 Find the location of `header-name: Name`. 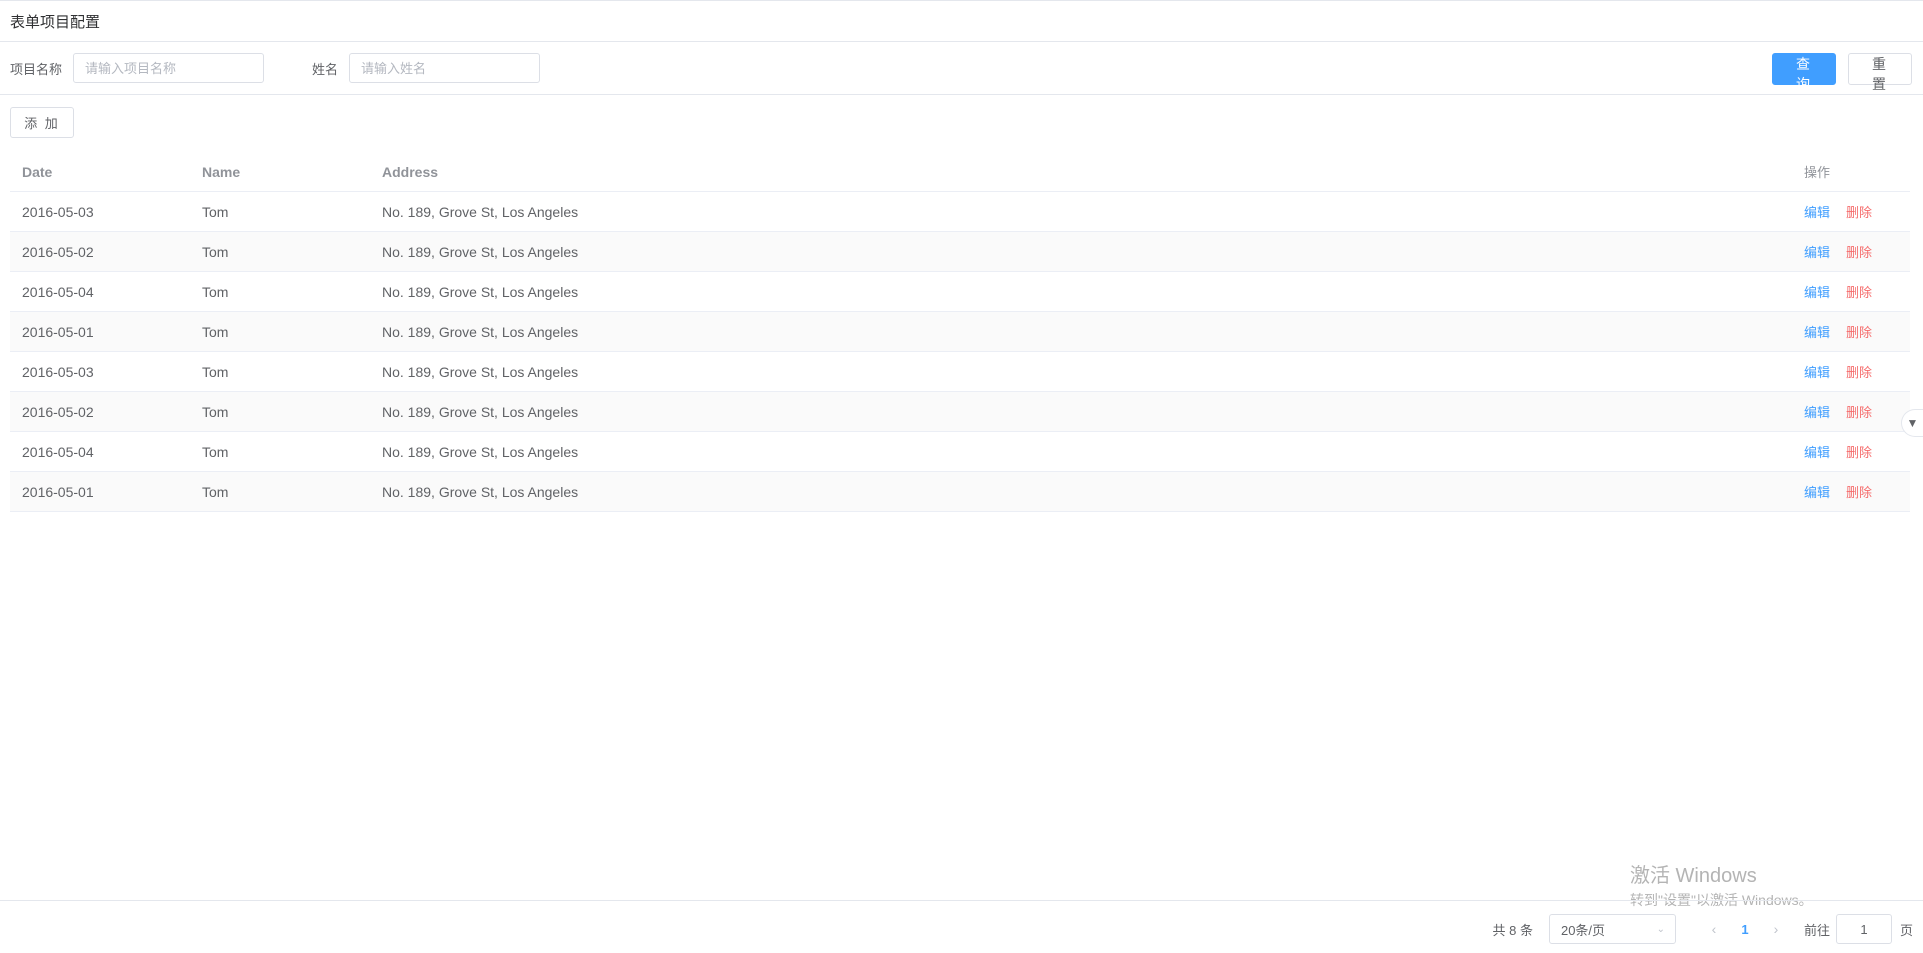

header-name: Name is located at coordinates (221, 171).